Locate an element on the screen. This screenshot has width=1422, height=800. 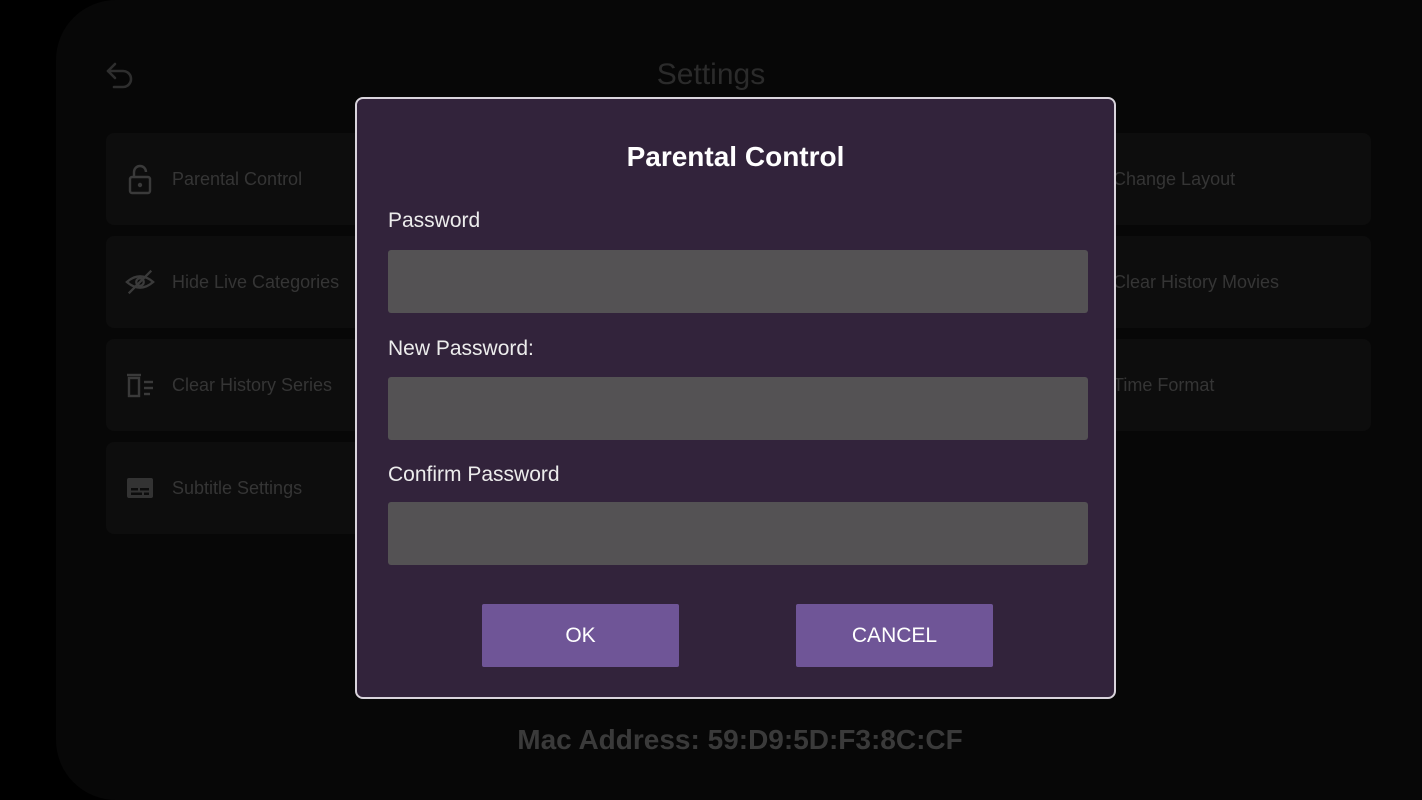
tile-time-format: Time Format is located at coordinates (1232, 385).